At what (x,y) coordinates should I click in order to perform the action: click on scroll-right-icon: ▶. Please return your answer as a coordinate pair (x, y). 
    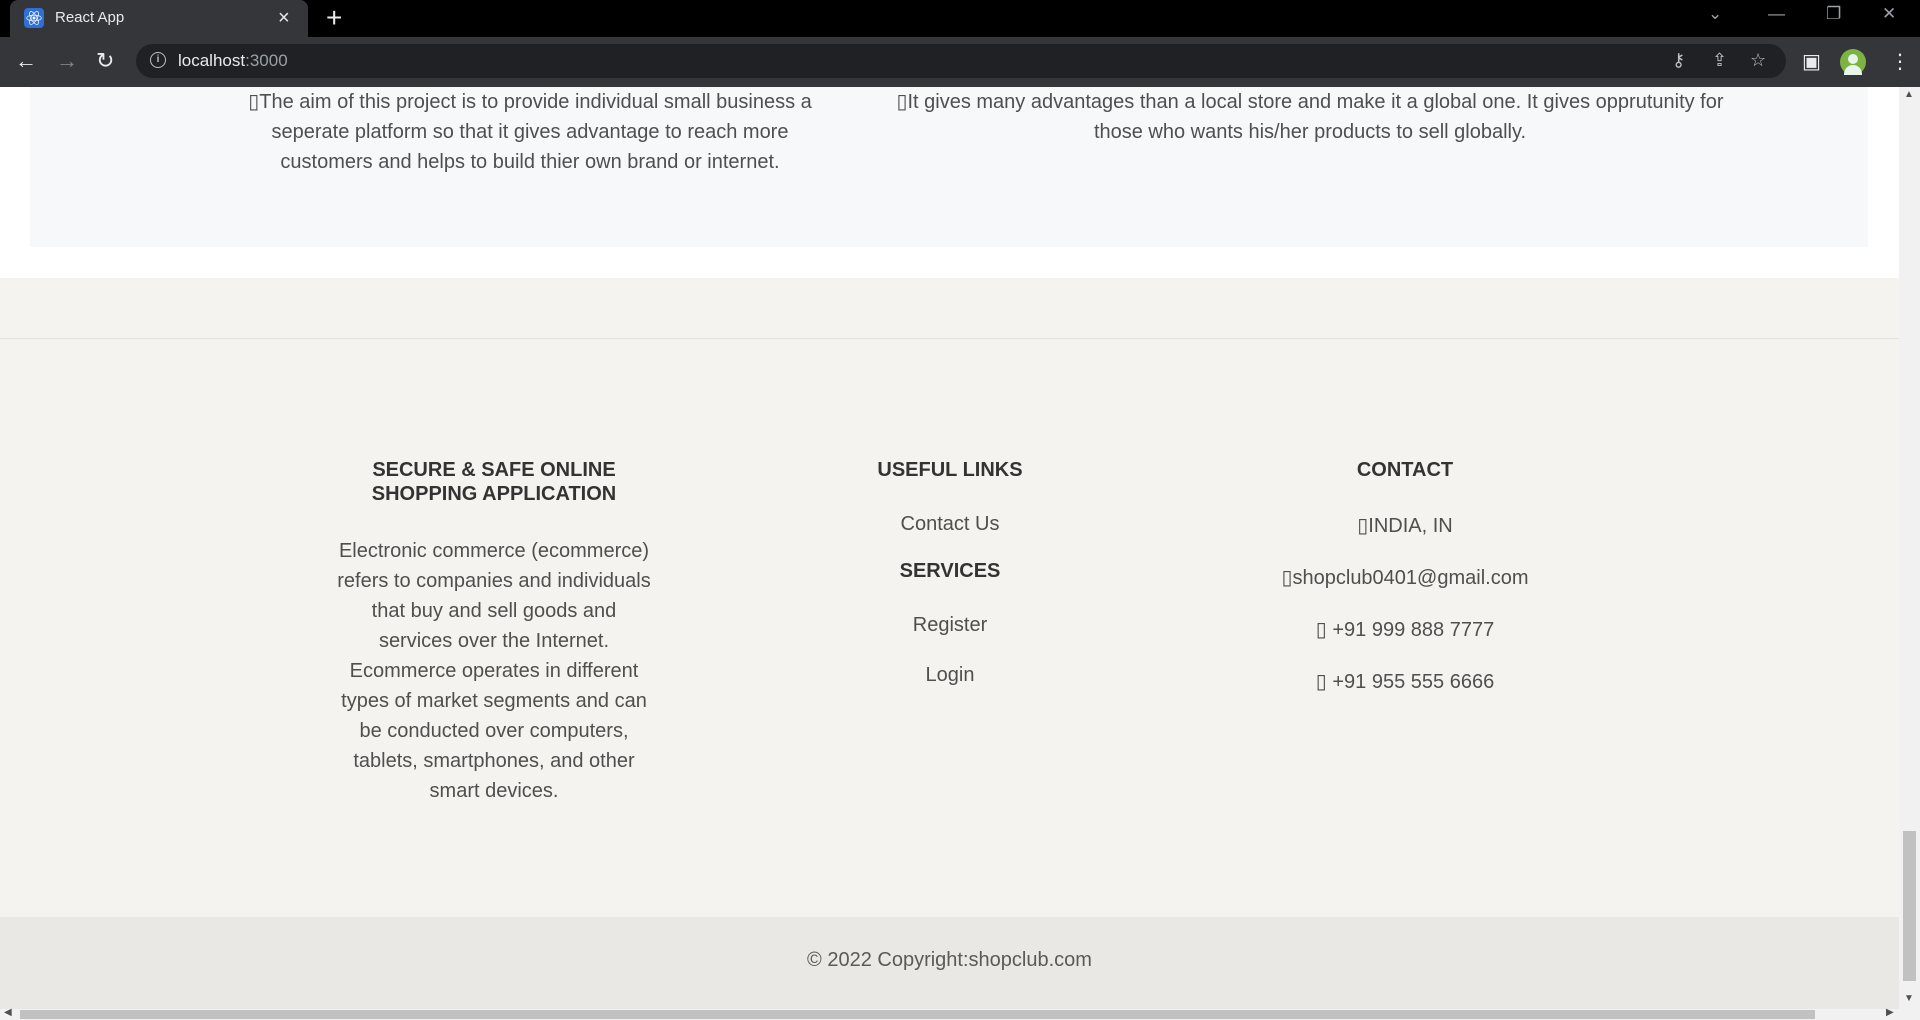
    Looking at the image, I should click on (1890, 1012).